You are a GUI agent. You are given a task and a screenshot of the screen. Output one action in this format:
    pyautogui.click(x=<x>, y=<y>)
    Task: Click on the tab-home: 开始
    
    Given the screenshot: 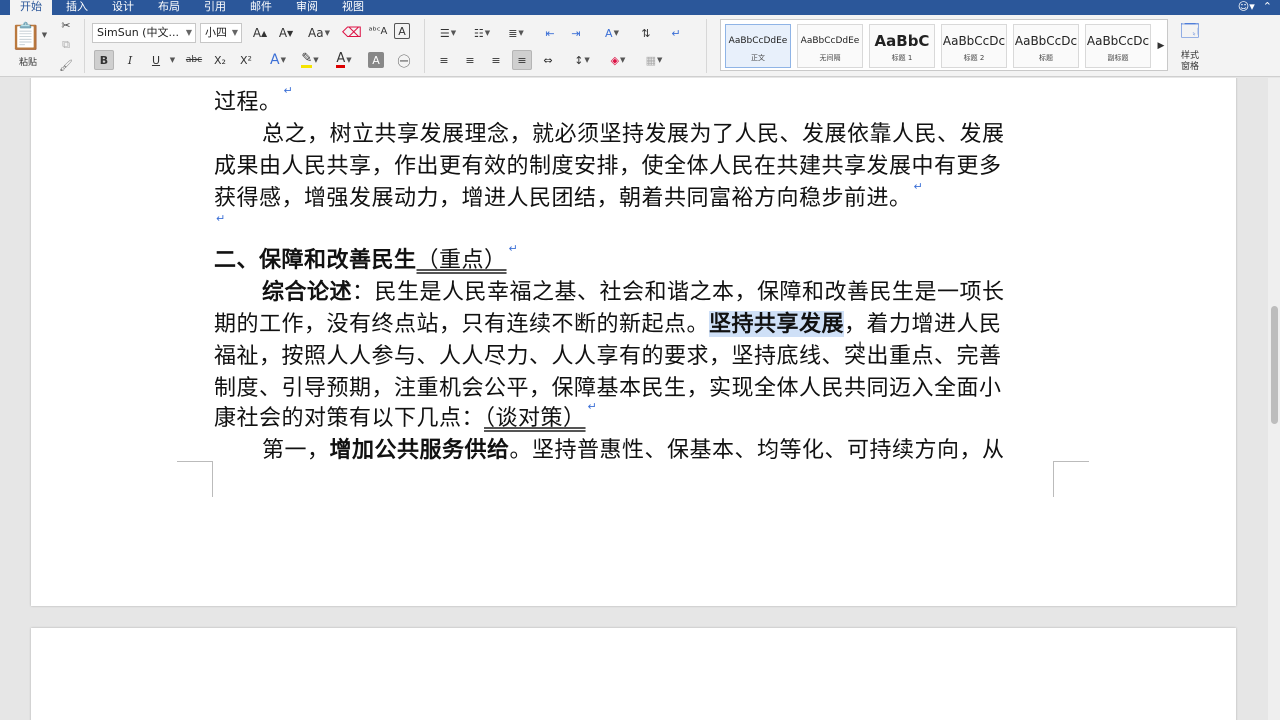 What is the action you would take?
    pyautogui.click(x=31, y=7)
    